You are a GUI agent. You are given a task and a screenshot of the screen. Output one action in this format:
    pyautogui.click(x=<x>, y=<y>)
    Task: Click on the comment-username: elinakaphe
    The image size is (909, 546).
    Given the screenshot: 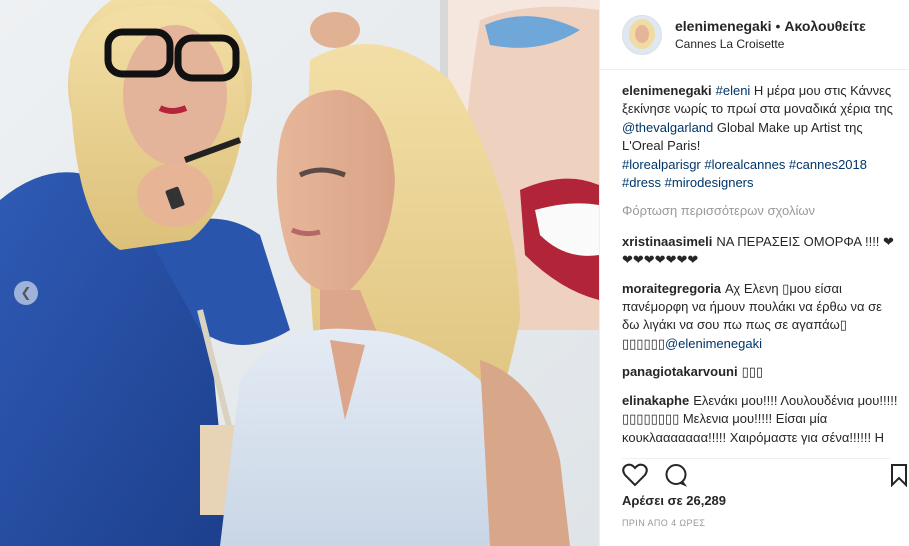 What is the action you would take?
    pyautogui.click(x=655, y=400)
    